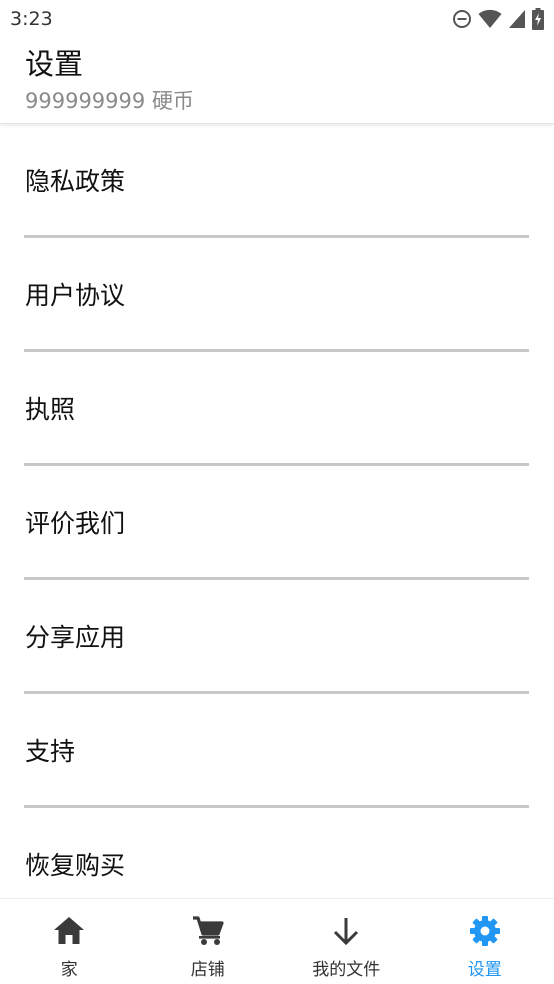 This screenshot has width=554, height=984. I want to click on nav-label: 设置, so click(484, 970).